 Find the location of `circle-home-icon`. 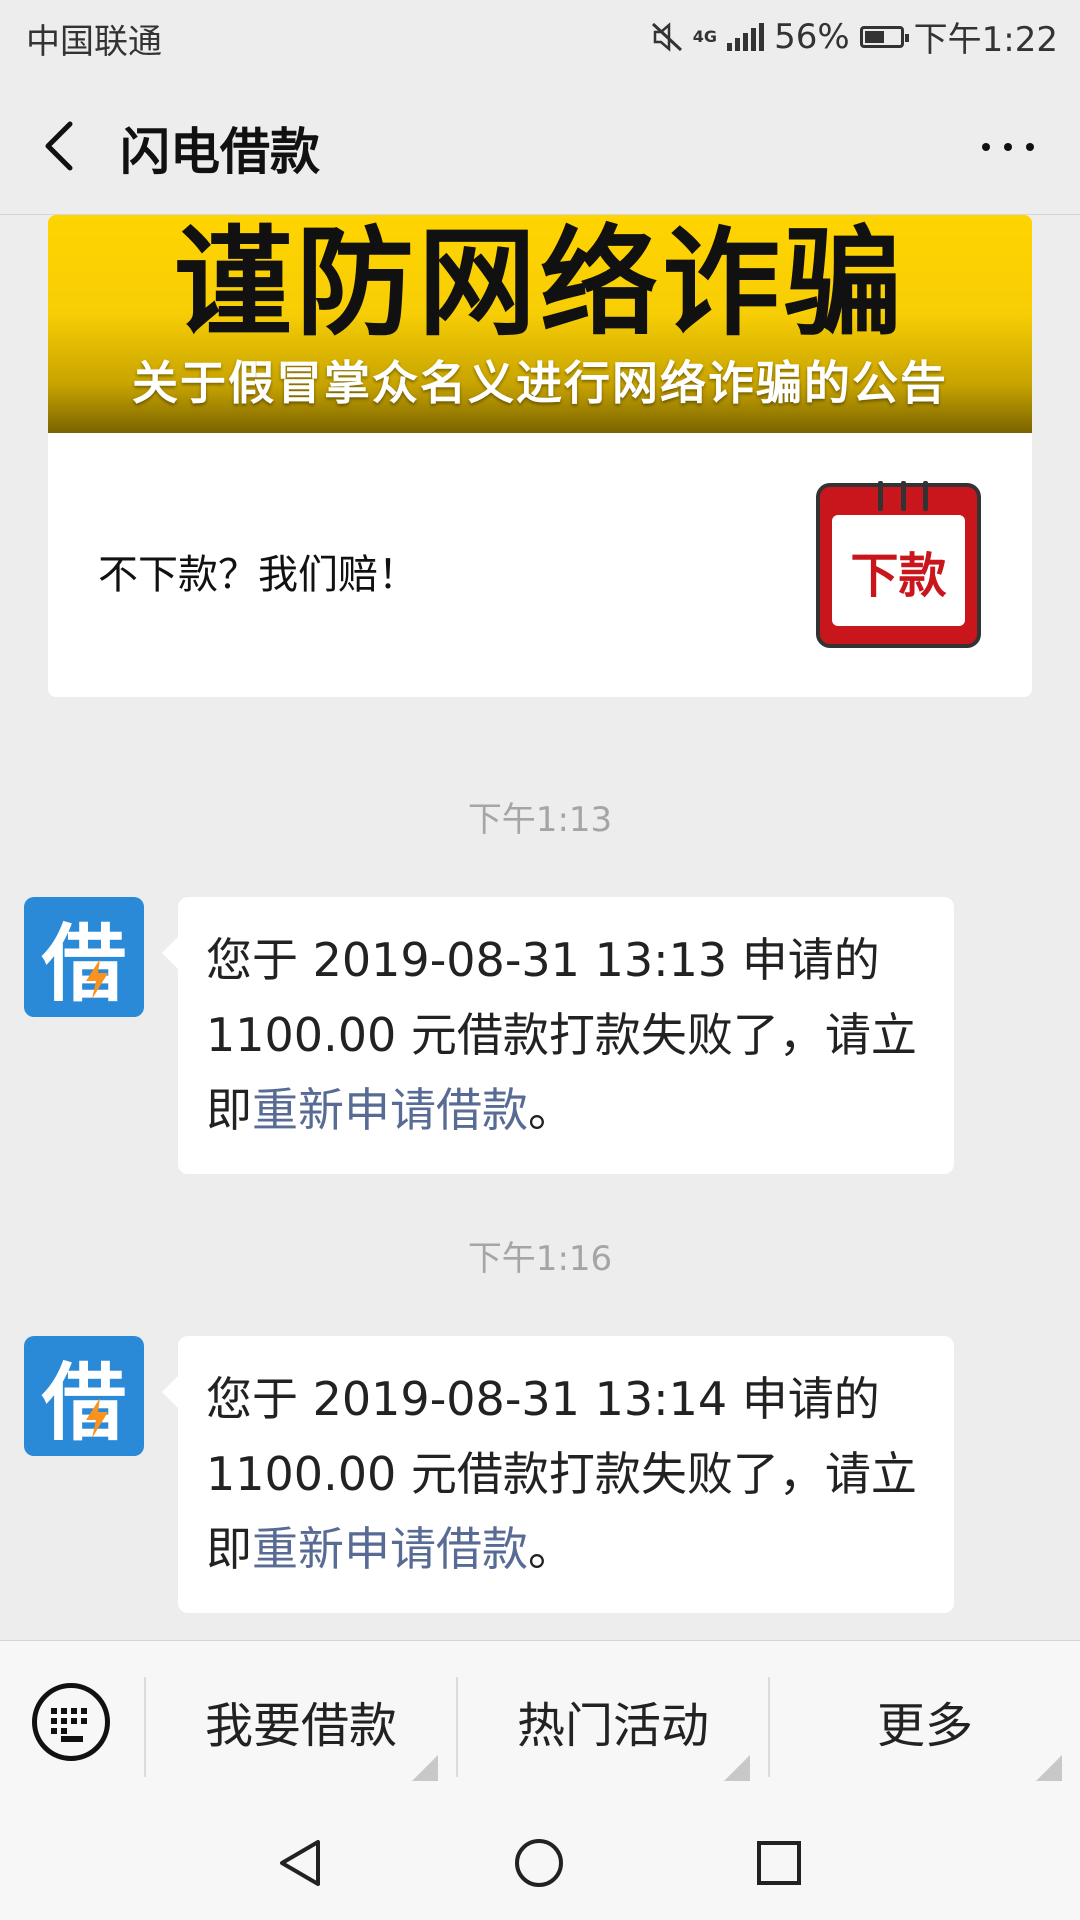

circle-home-icon is located at coordinates (539, 1863).